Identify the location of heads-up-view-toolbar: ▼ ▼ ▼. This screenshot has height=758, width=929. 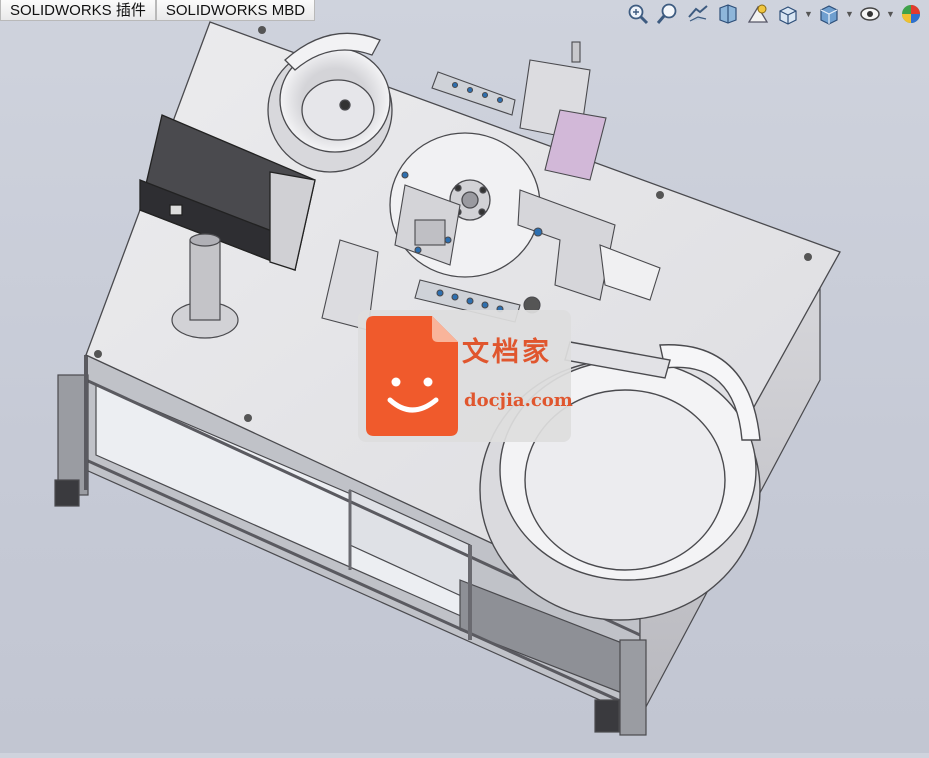
(776, 14).